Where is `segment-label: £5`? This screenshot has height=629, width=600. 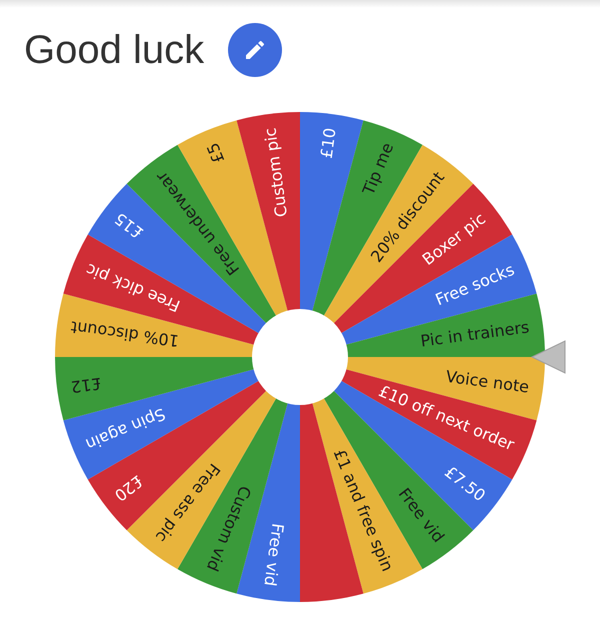 segment-label: £5 is located at coordinates (215, 153).